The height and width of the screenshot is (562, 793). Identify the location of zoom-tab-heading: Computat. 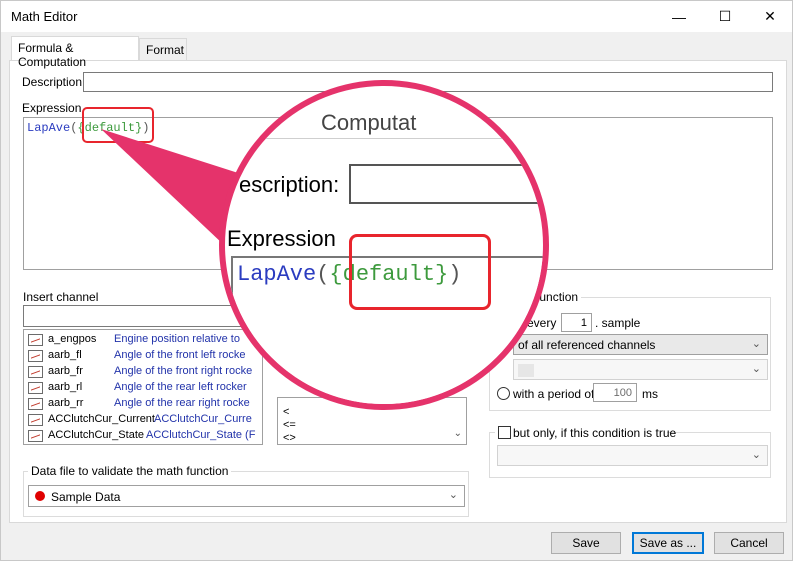
(369, 122).